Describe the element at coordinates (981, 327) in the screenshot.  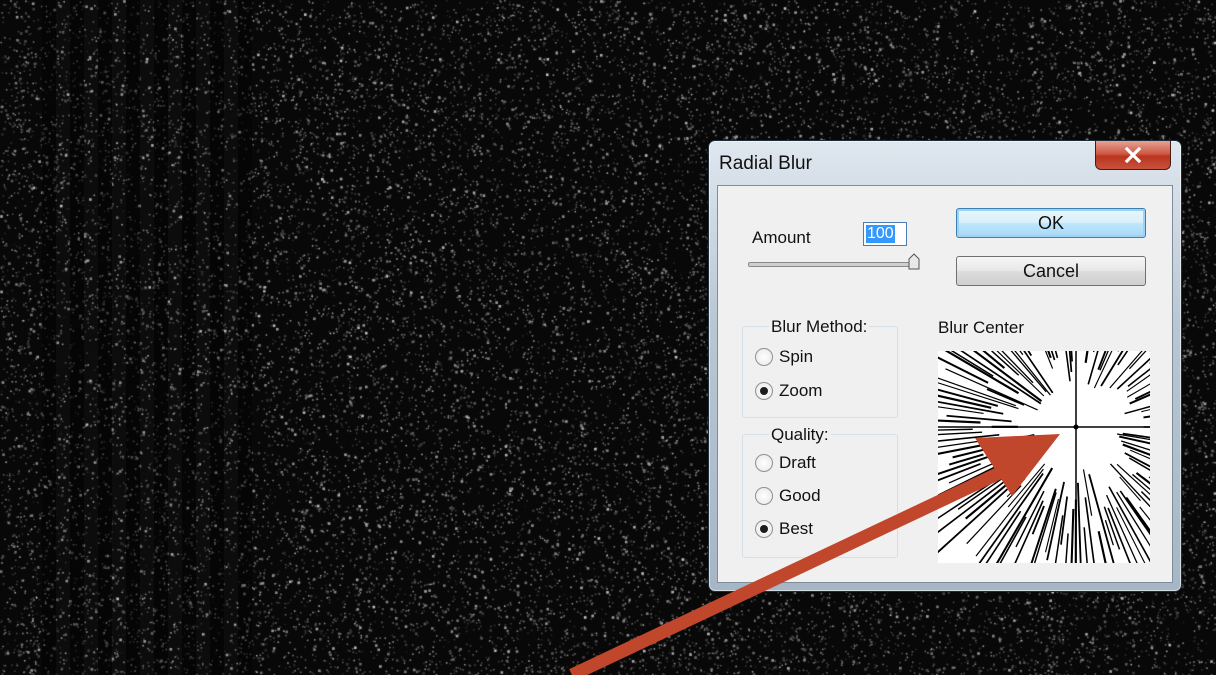
I see `blur-center-label: Blur Center` at that location.